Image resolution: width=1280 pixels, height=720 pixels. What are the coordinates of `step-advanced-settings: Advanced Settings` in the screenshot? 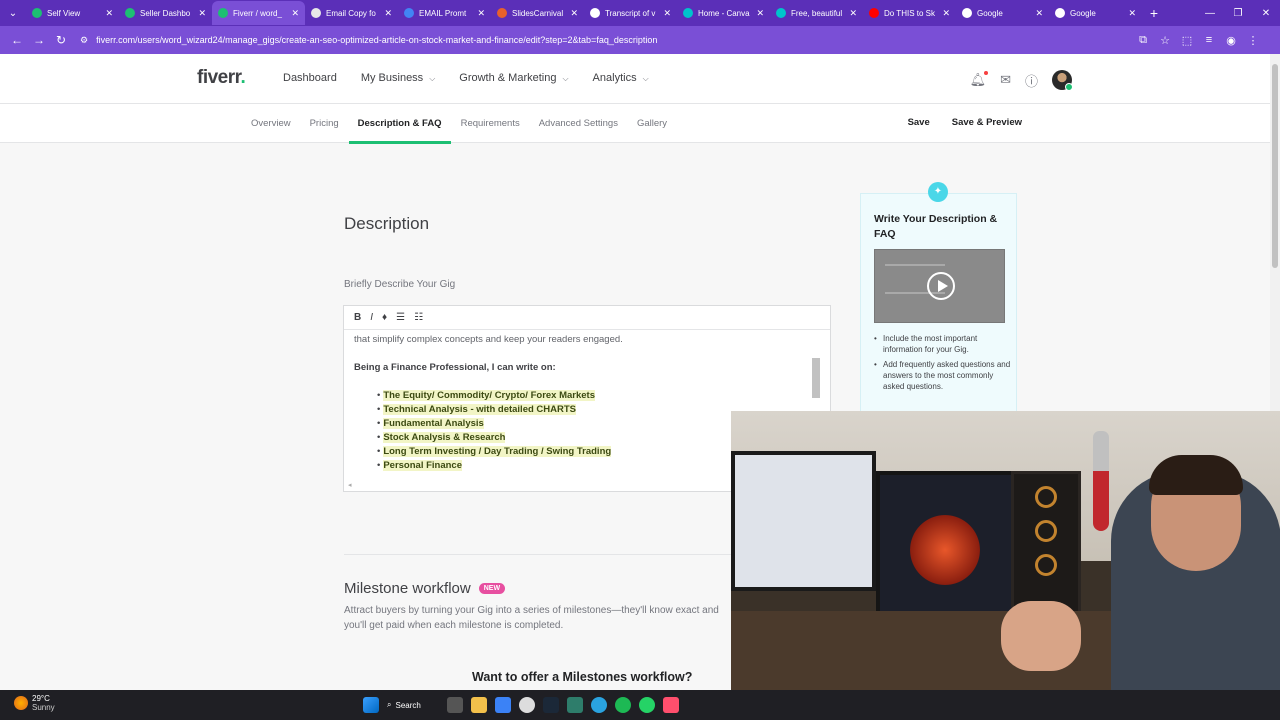 It's located at (578, 123).